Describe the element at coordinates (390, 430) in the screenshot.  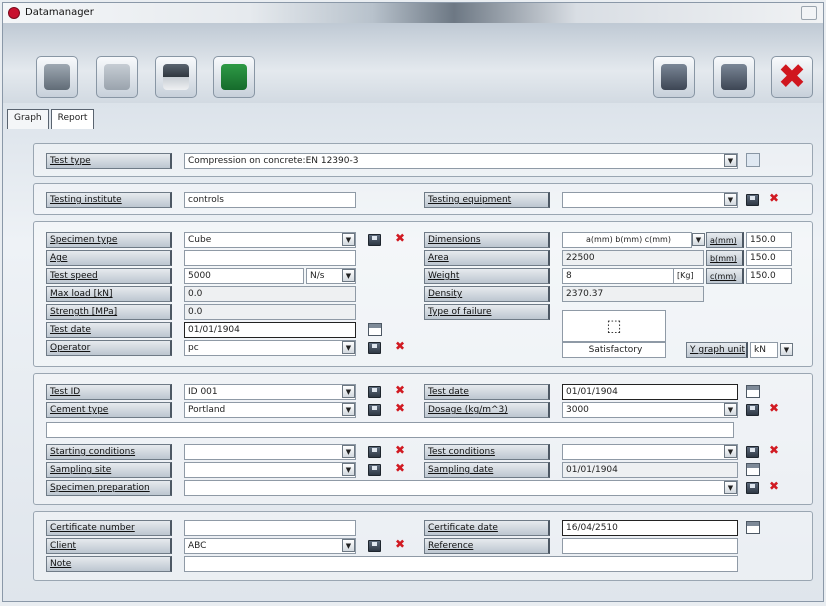
I see `notes-strip` at that location.